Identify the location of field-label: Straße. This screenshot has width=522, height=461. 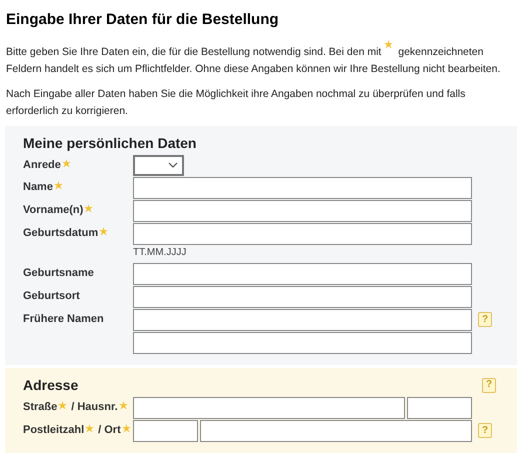
(40, 408).